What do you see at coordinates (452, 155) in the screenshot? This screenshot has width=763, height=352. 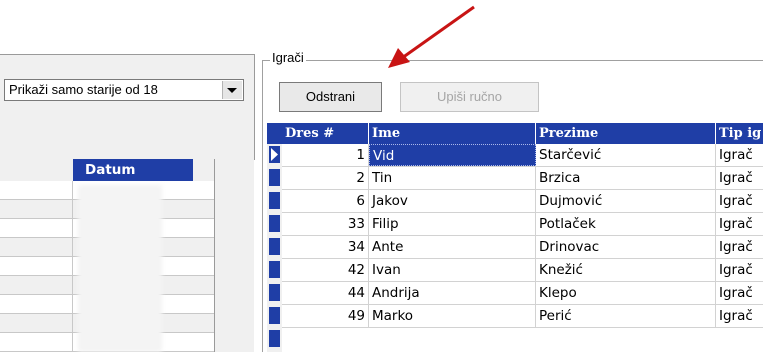 I see `cell-ime-selected: Vid` at bounding box center [452, 155].